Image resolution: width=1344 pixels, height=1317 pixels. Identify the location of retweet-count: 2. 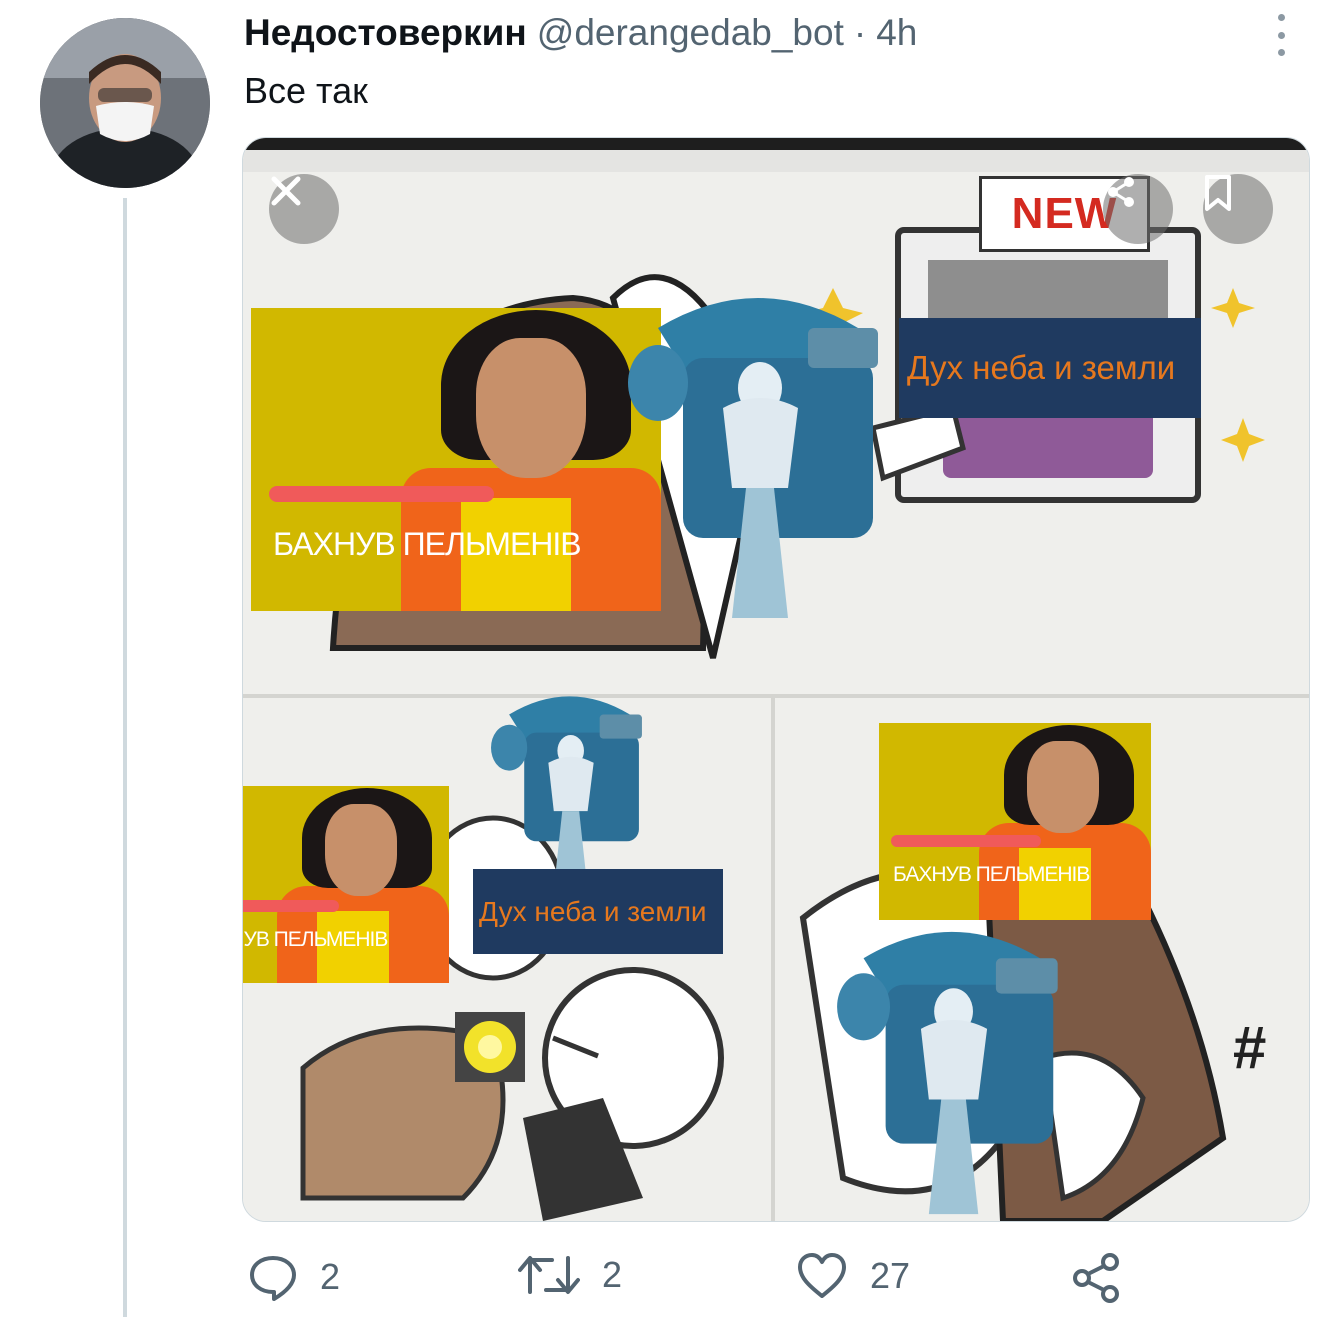
(612, 1274).